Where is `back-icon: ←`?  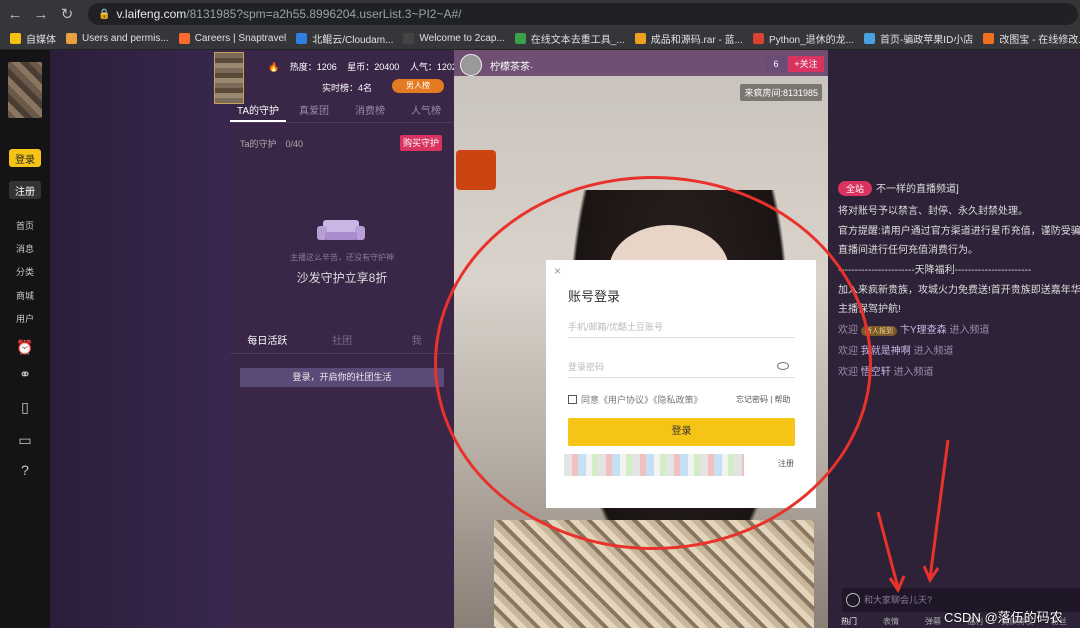 back-icon: ← is located at coordinates (15, 14).